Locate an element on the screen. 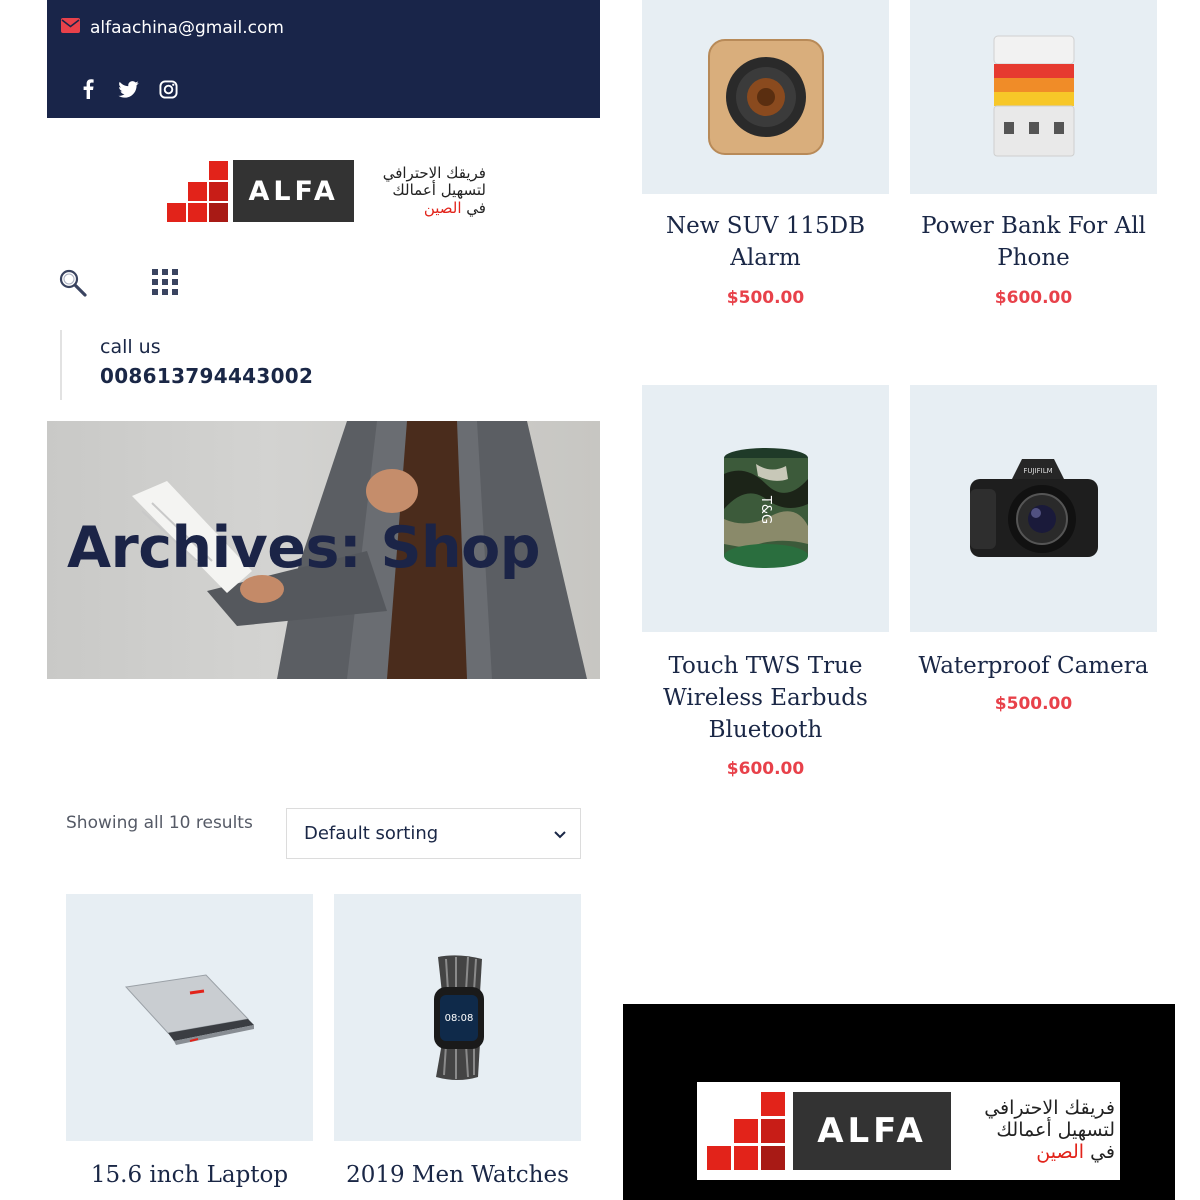 Image resolution: width=1200 pixels, height=1200 pixels. product-card: New SUV 115DB Alarm $500.00 is located at coordinates (765, 165).